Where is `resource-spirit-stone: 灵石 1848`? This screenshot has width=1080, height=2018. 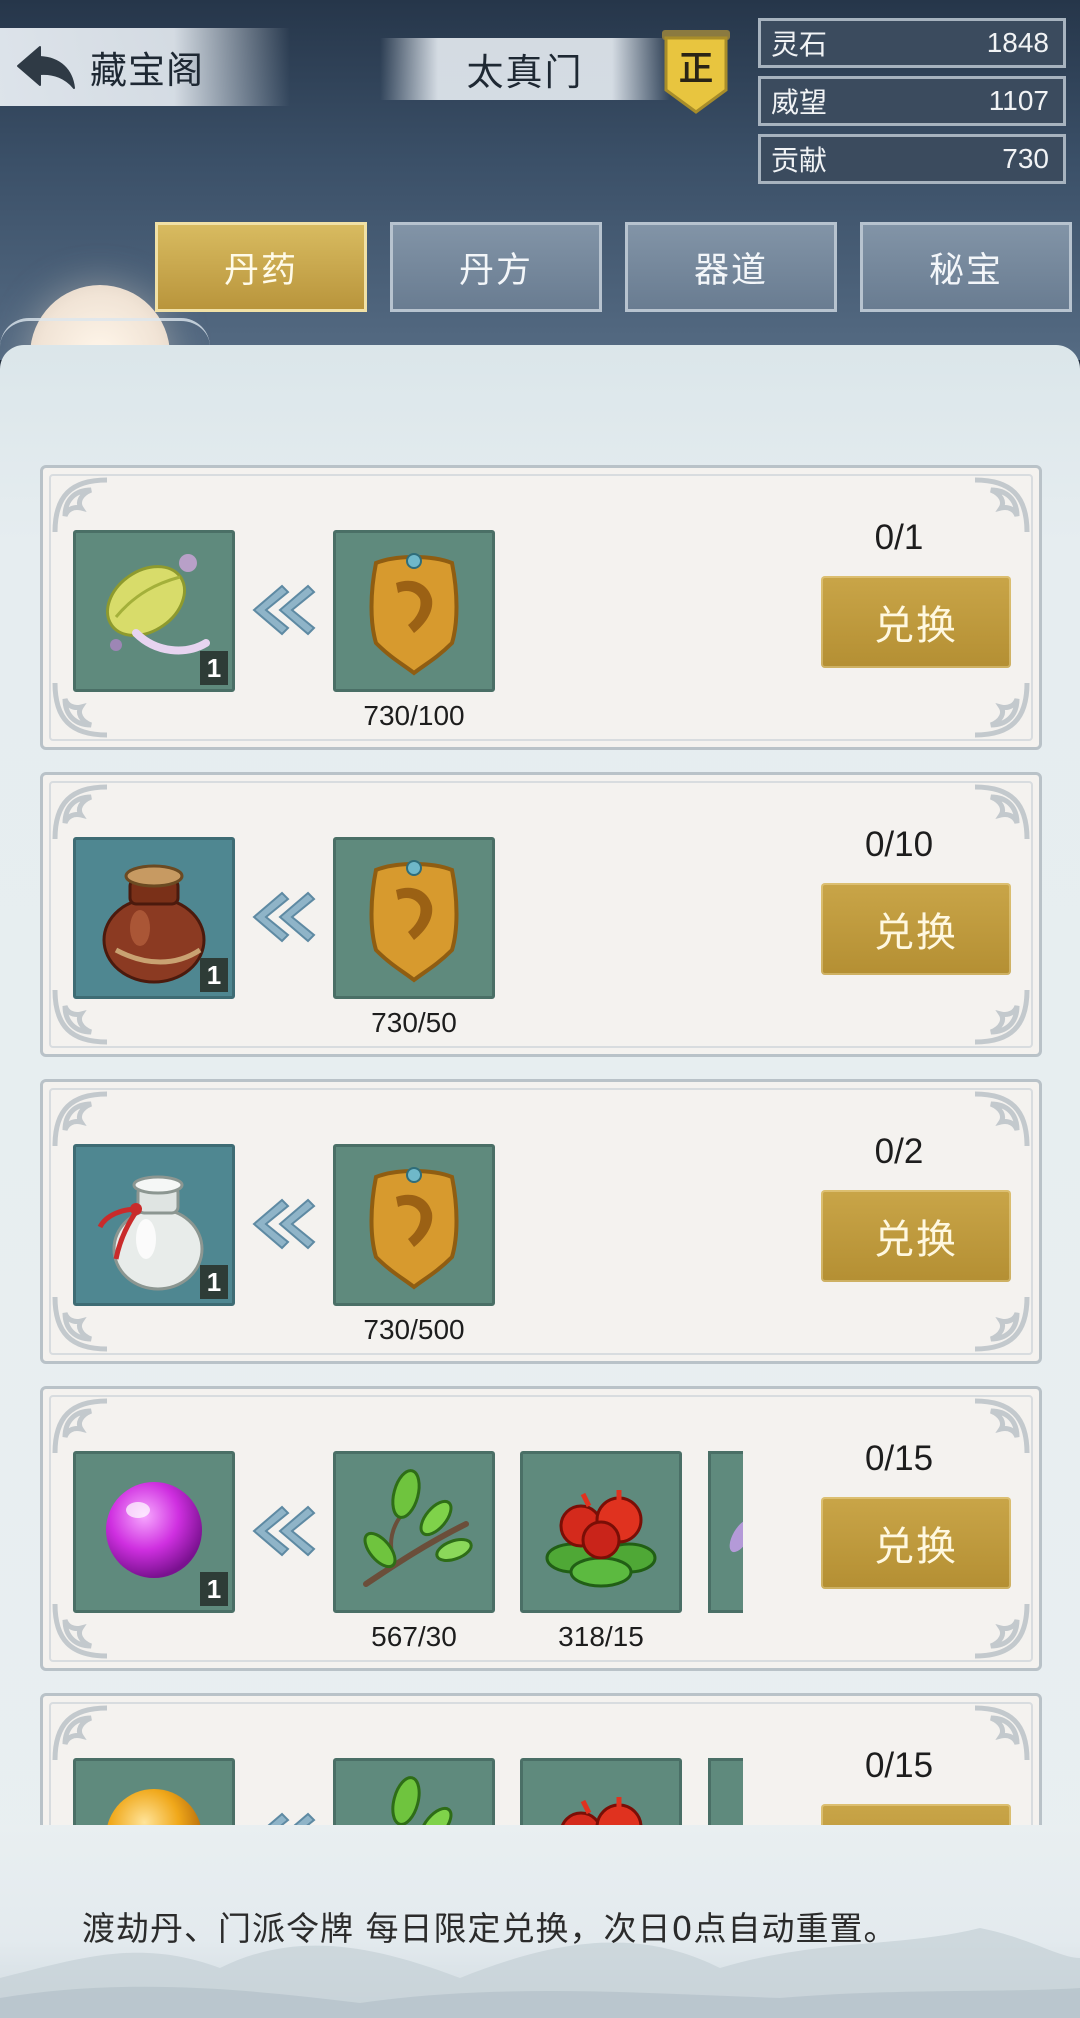 resource-spirit-stone: 灵石 1848 is located at coordinates (912, 43).